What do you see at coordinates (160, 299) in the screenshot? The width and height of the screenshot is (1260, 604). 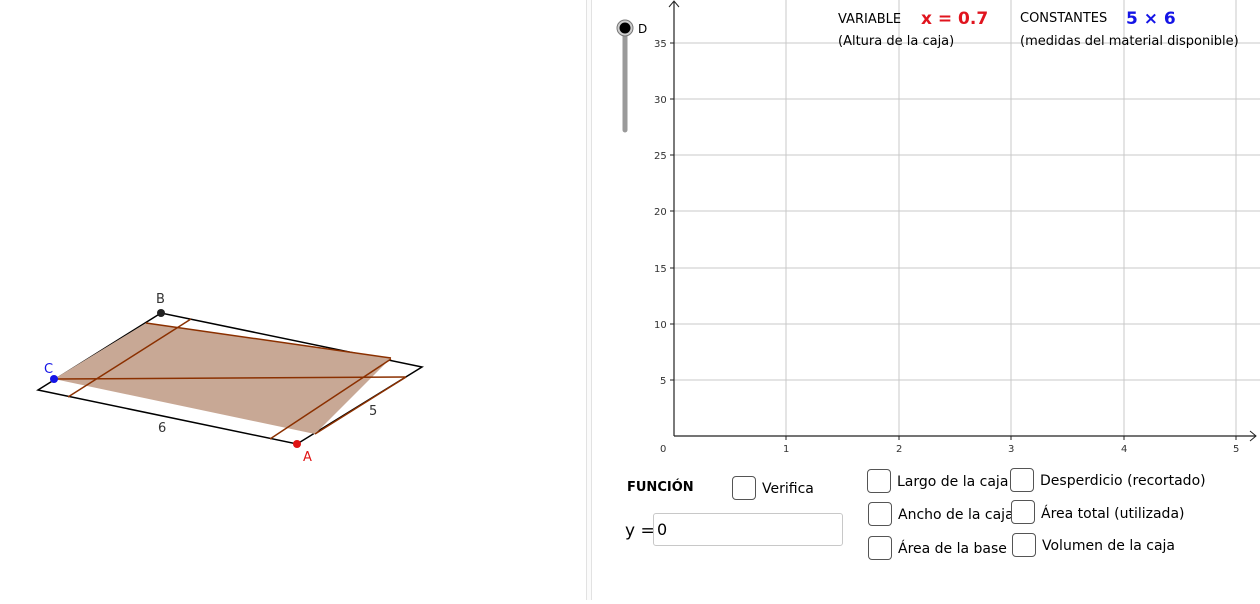 I see `point-b-label: B` at bounding box center [160, 299].